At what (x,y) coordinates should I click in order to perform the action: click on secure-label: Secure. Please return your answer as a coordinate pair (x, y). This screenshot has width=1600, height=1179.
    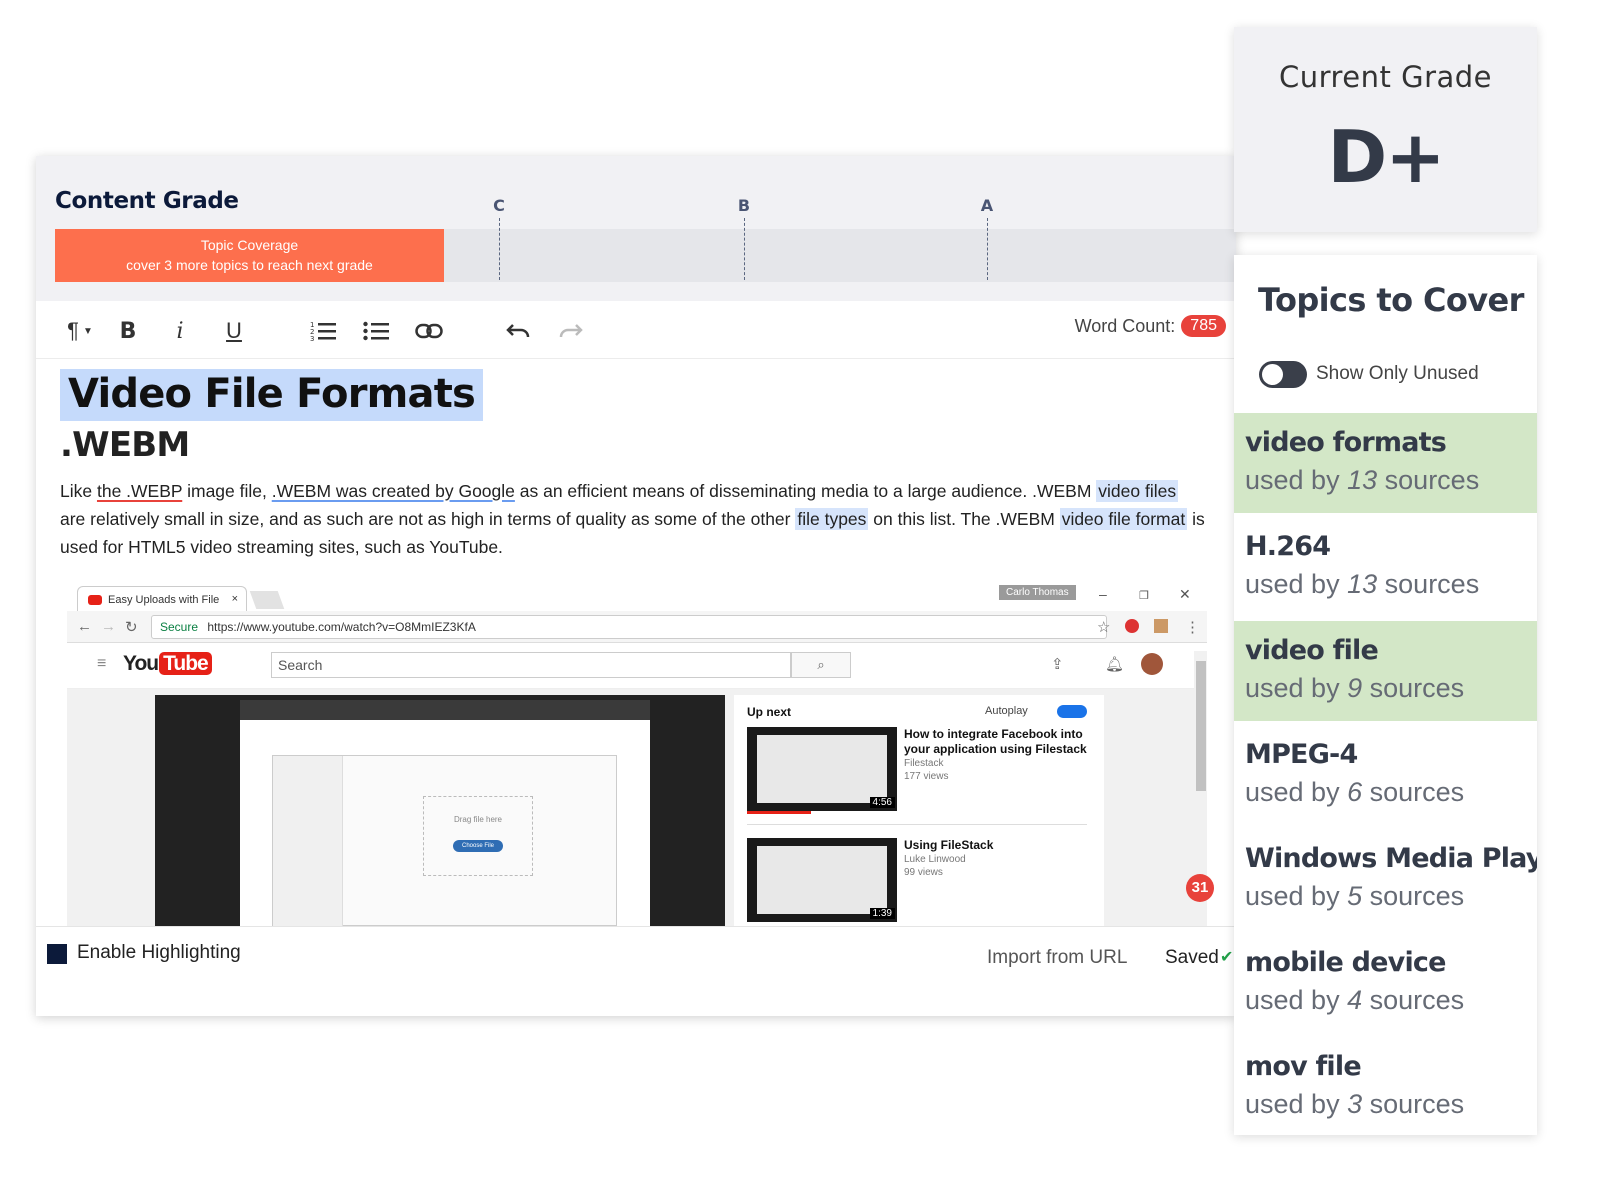
    Looking at the image, I should click on (179, 627).